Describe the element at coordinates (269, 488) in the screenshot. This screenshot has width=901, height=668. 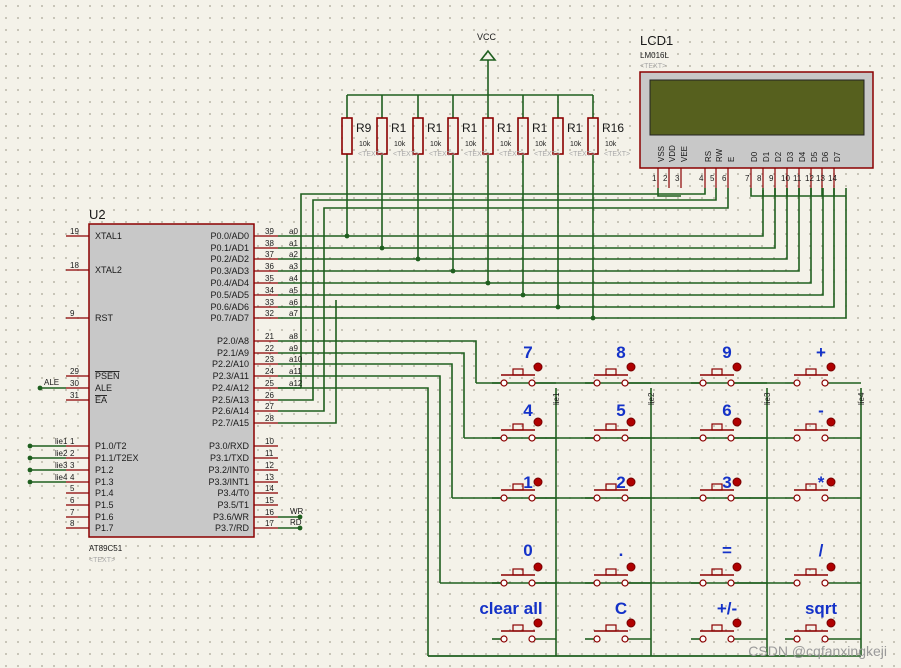
I see `mcu-pin-num: 14` at that location.